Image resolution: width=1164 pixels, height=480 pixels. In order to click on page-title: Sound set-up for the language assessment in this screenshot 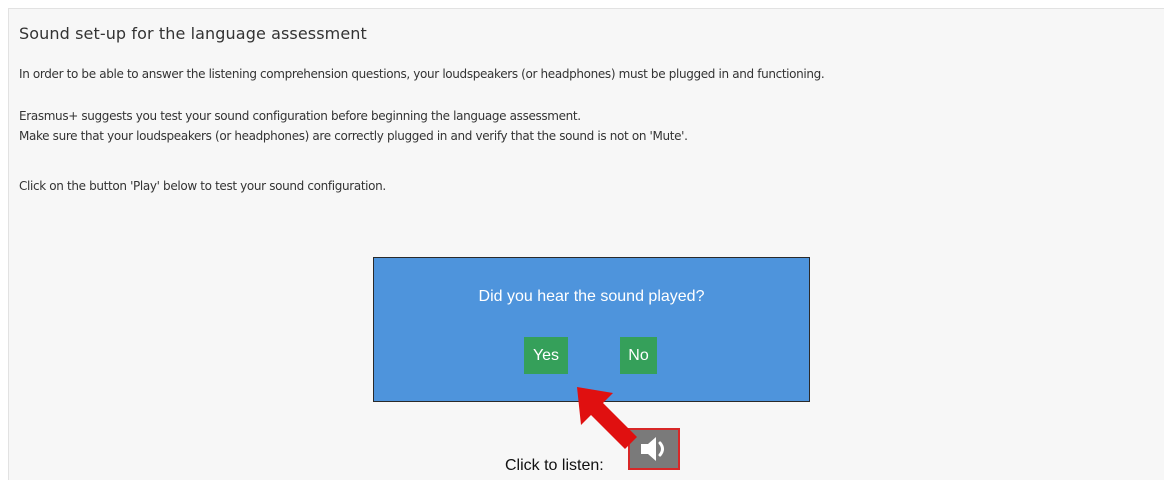, I will do `click(193, 33)`.